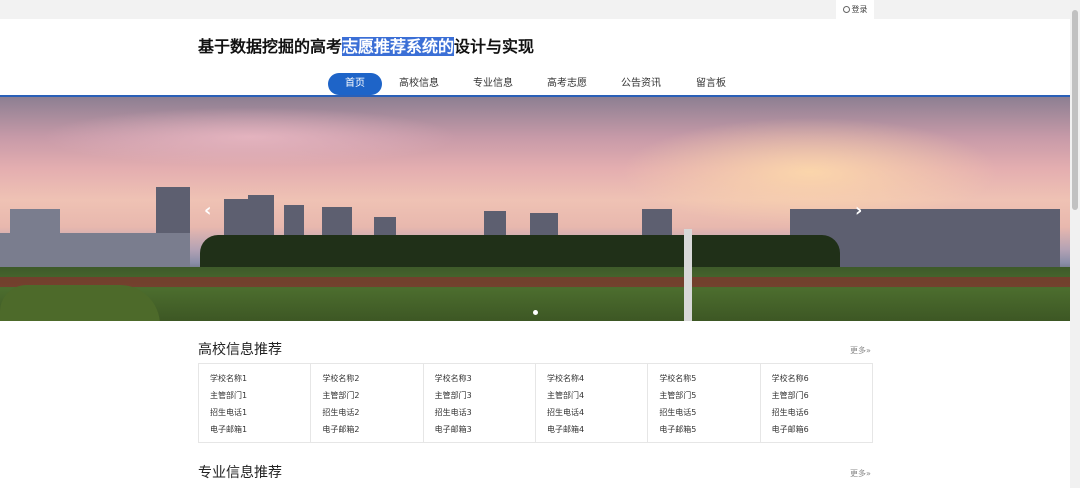 This screenshot has height=488, width=1080. Describe the element at coordinates (678, 429) in the screenshot. I see `college-email: 电子邮箱5` at that location.